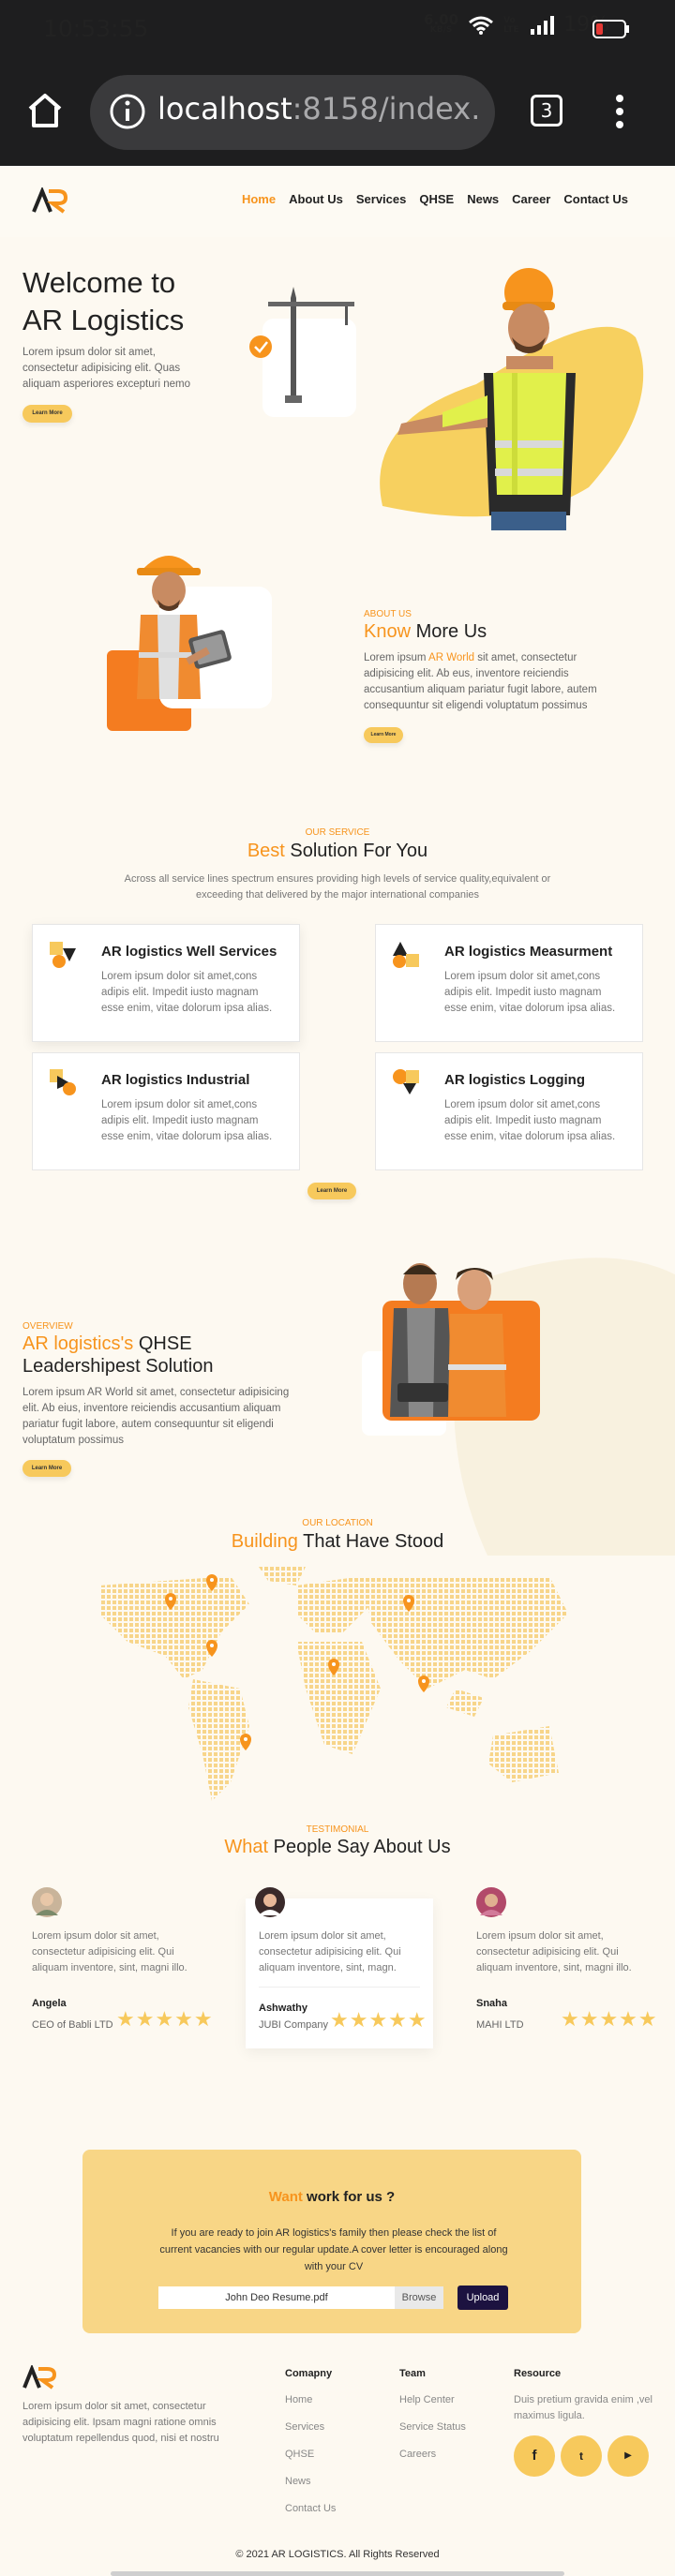 This screenshot has height=2576, width=675. Describe the element at coordinates (320, 109) in the screenshot. I see `url-text: localhost:8158/index.htr` at that location.